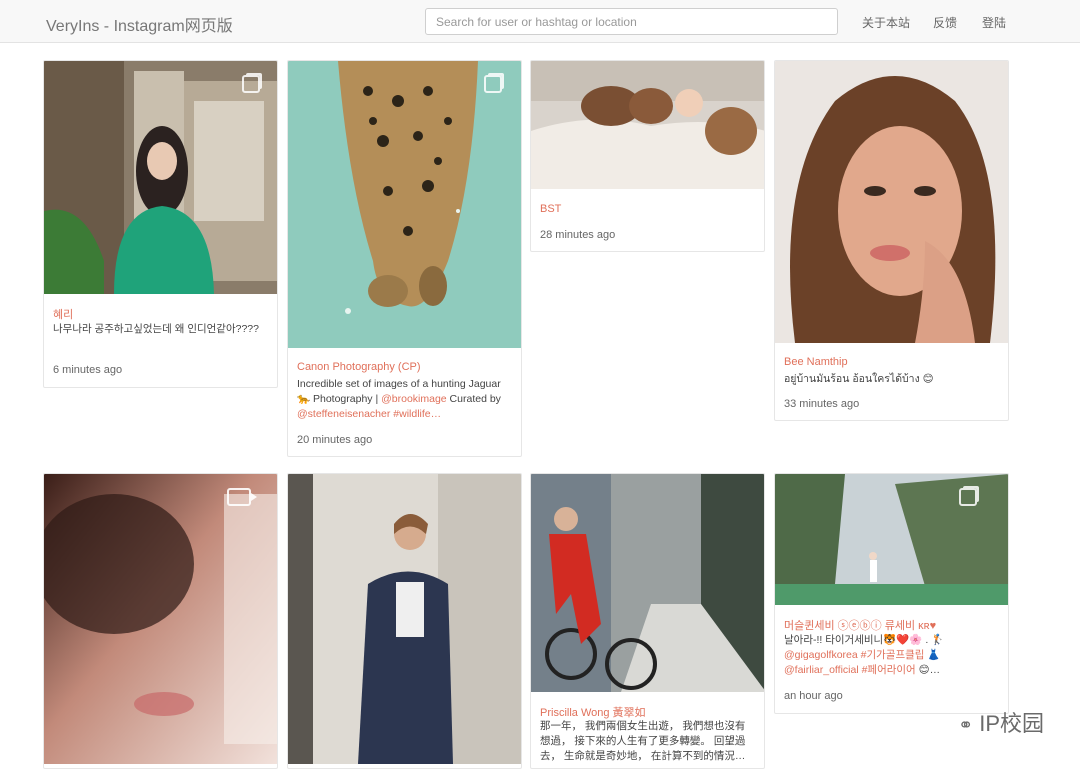 Image resolution: width=1080 pixels, height=769 pixels. I want to click on video-icon, so click(242, 497).